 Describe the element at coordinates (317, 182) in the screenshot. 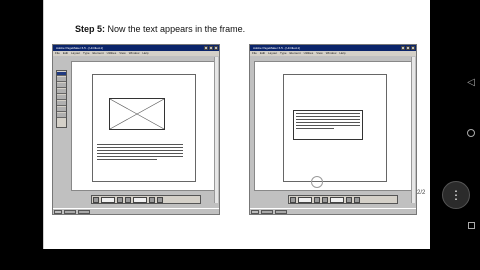

I see `touch-indicator-icon` at that location.